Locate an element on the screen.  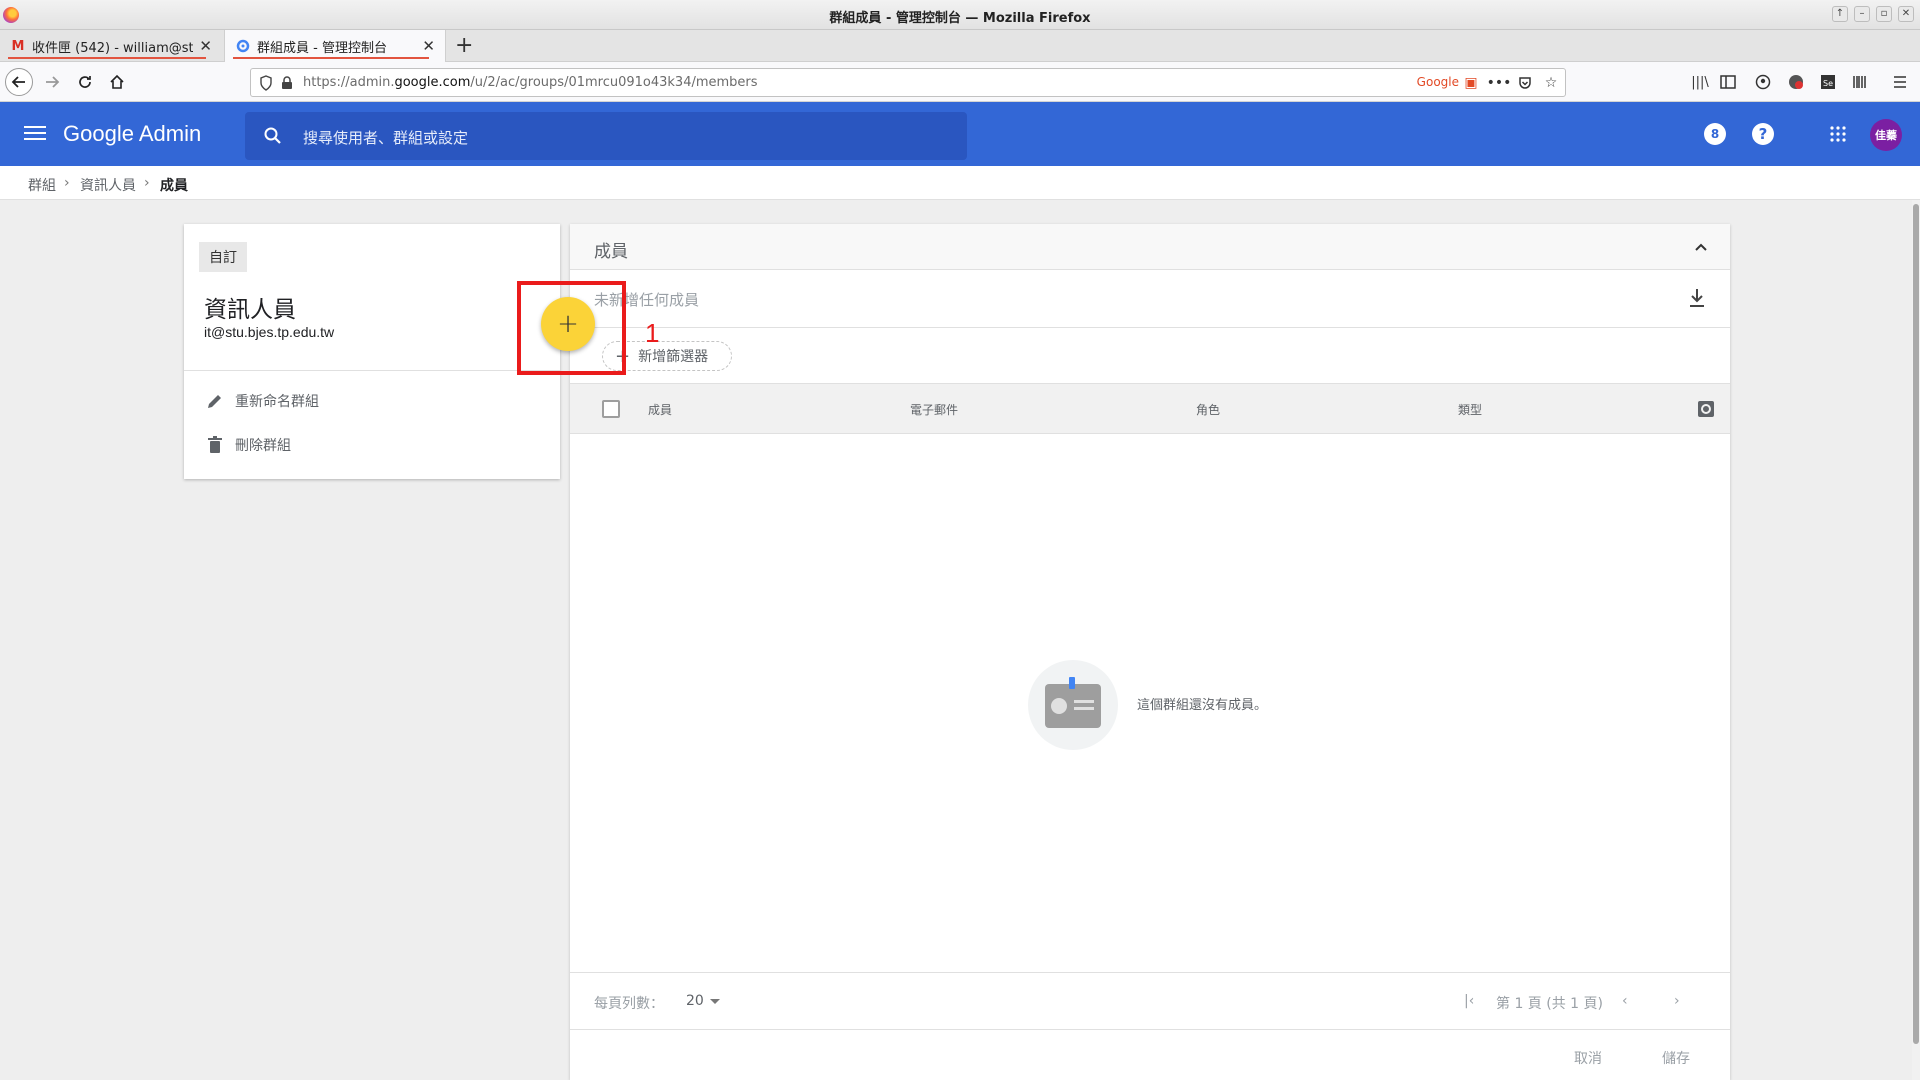
previous-page-icon: ‹ is located at coordinates (1625, 1001).